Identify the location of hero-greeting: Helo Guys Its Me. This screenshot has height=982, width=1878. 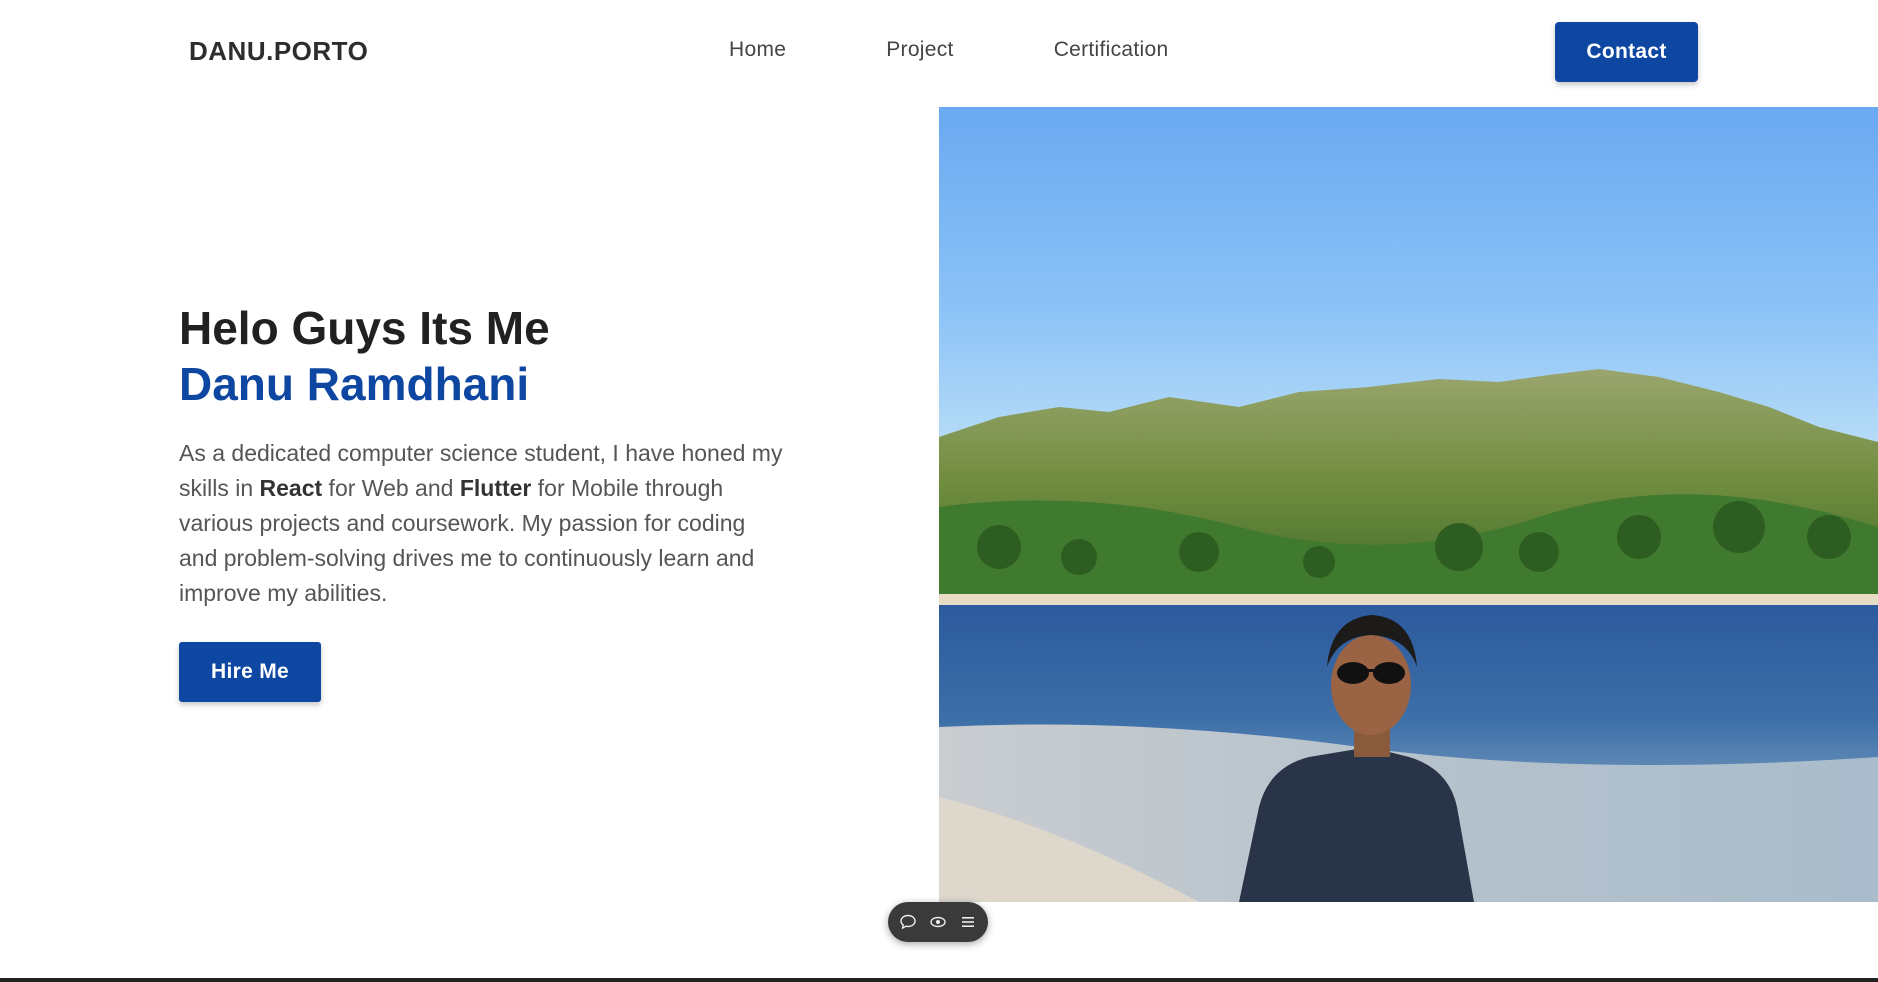
(364, 328).